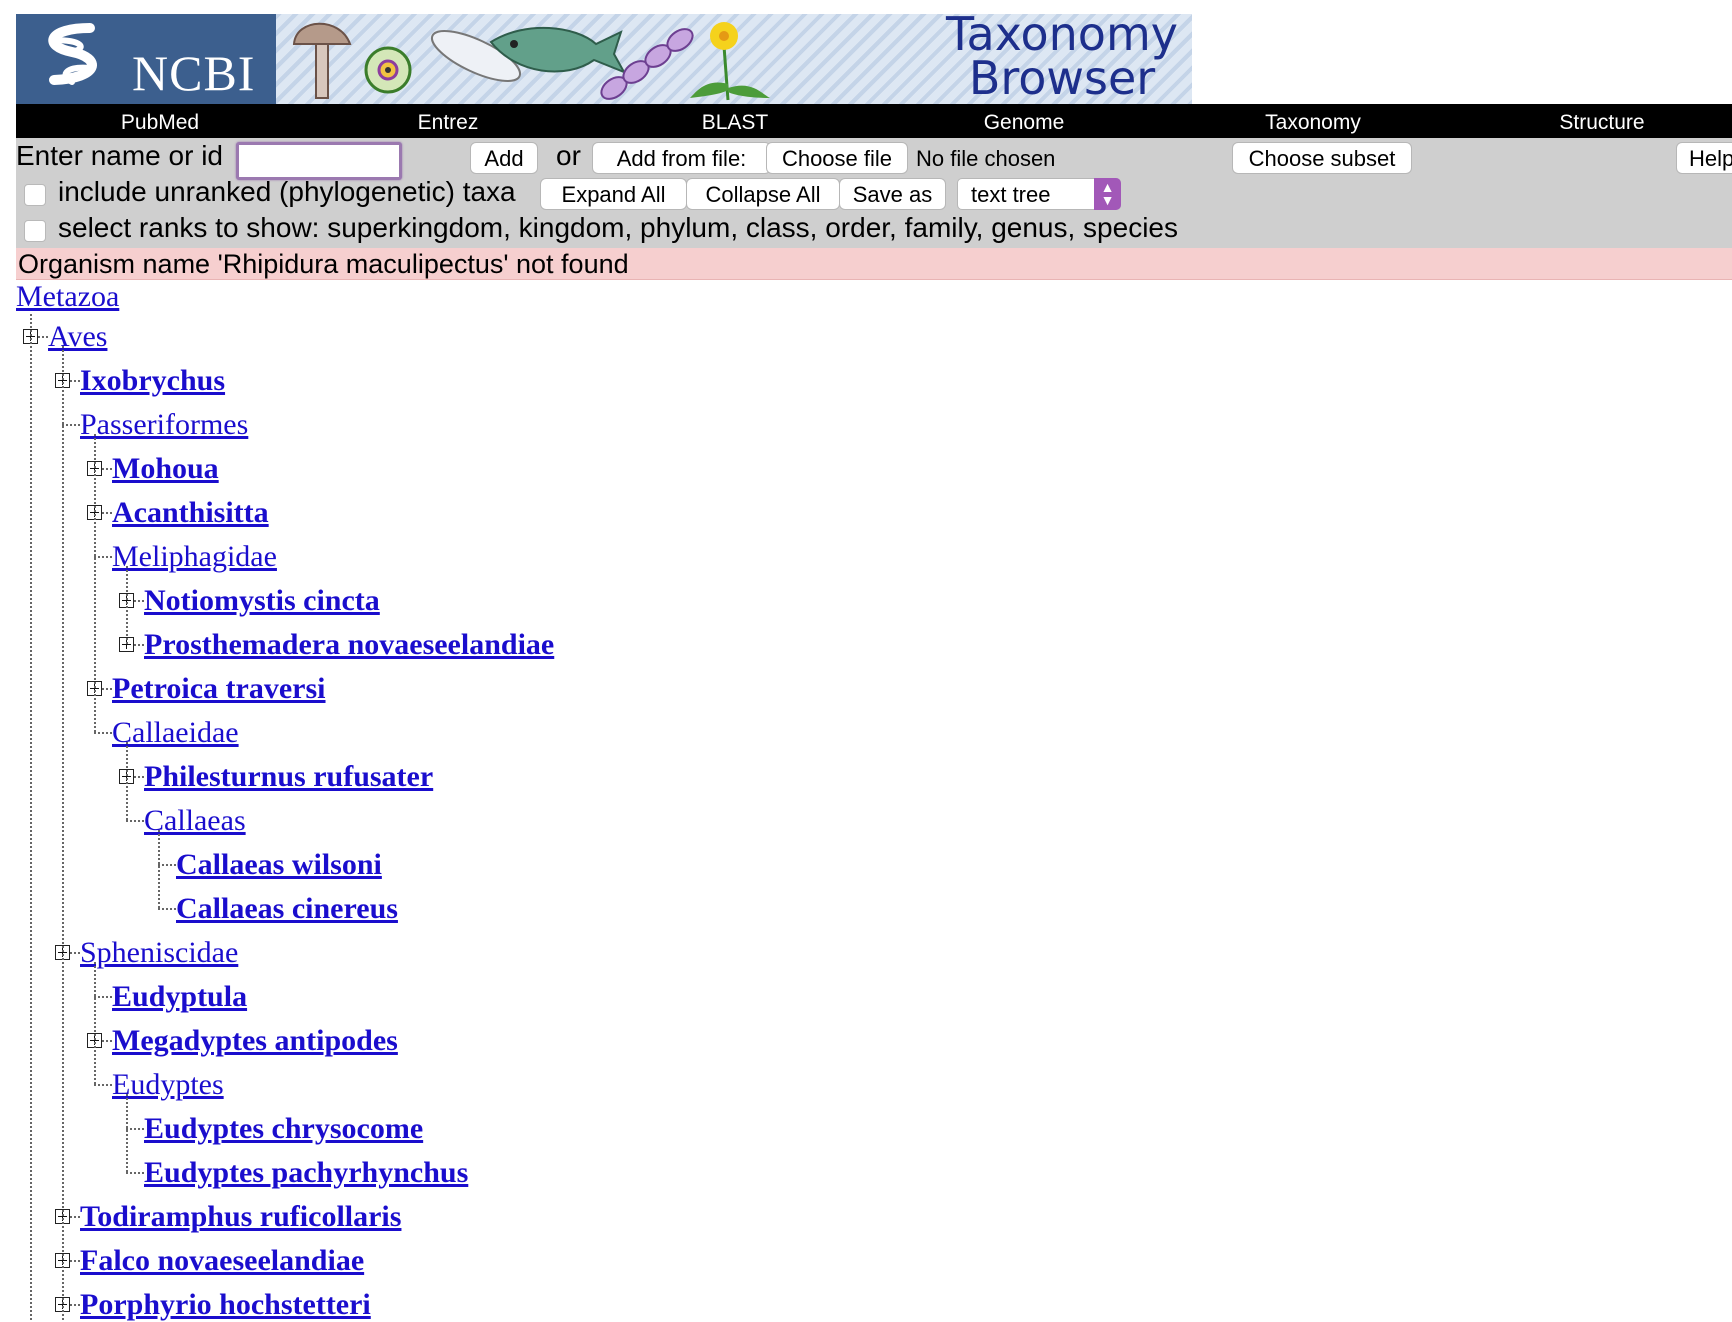 This screenshot has height=1322, width=1732. What do you see at coordinates (283, 1129) in the screenshot?
I see `tree-node-eudyptes-chrysocome: Eudyptes chrysocome` at bounding box center [283, 1129].